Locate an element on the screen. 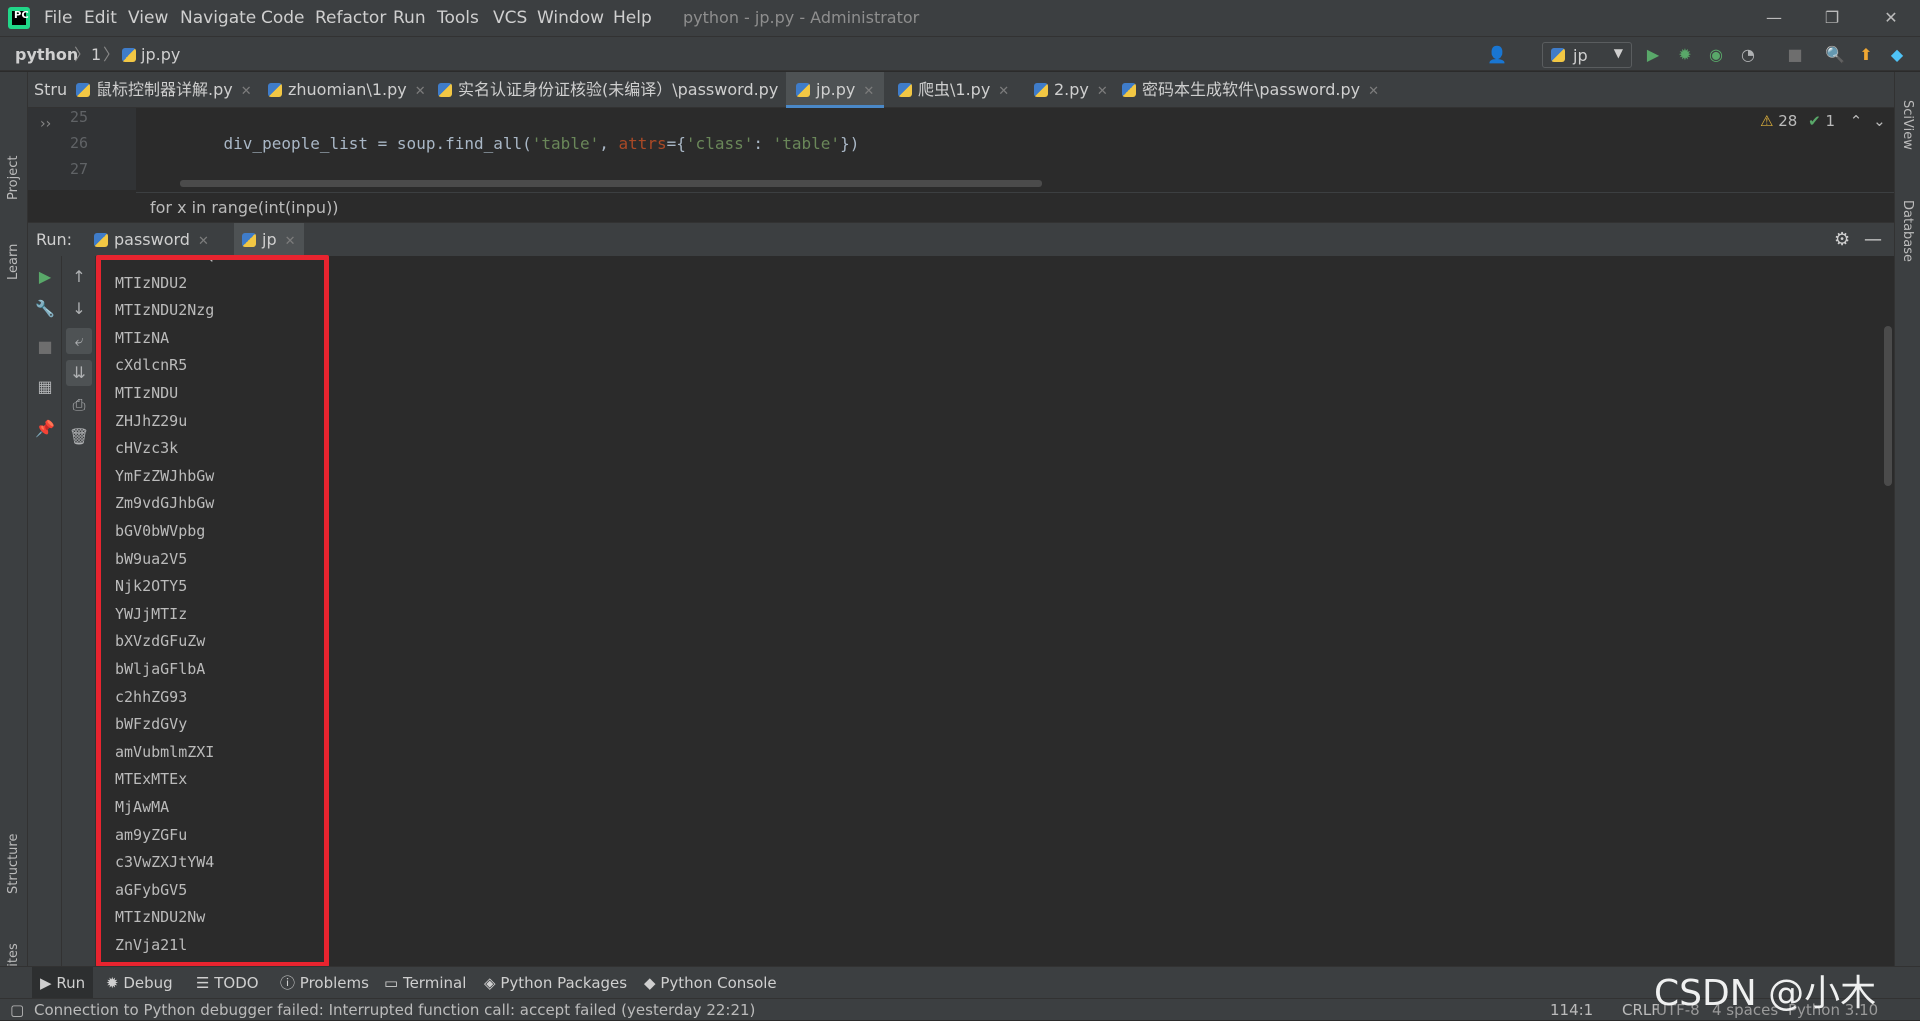 Image resolution: width=1920 pixels, height=1021 pixels. menu-code: Code is located at coordinates (283, 18).